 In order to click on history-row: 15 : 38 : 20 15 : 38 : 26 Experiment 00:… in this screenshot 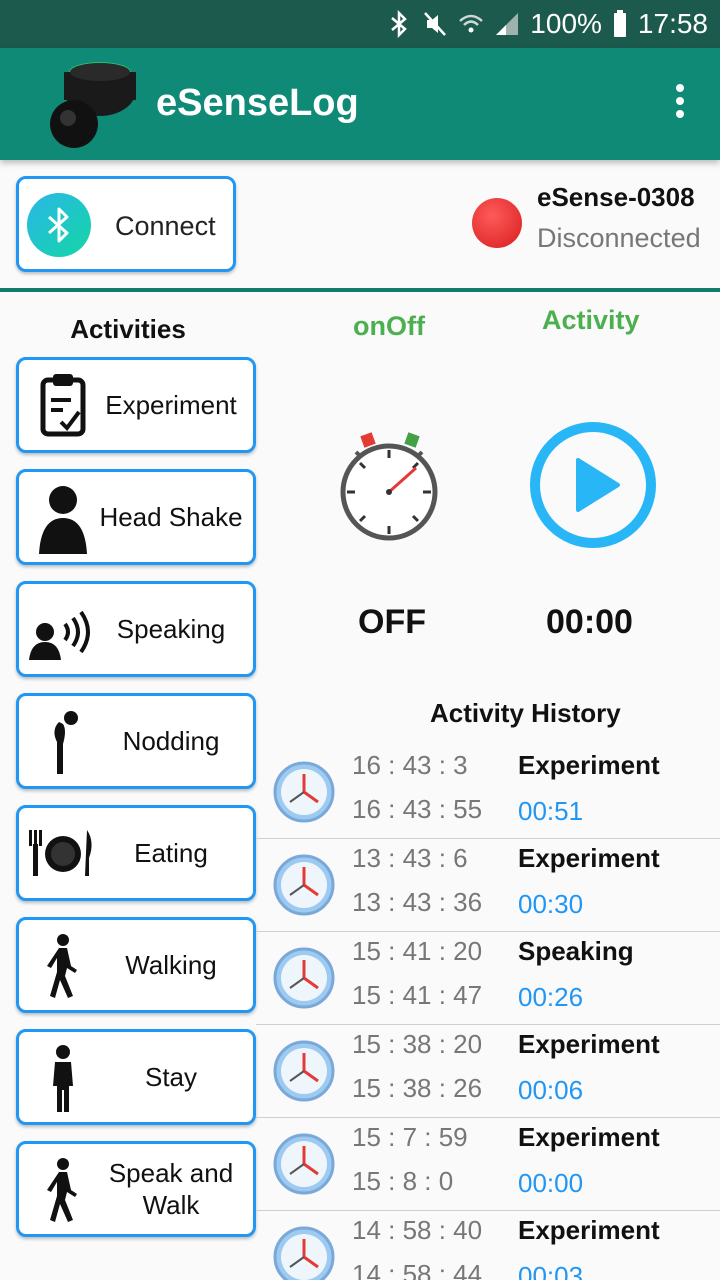, I will do `click(488, 1071)`.